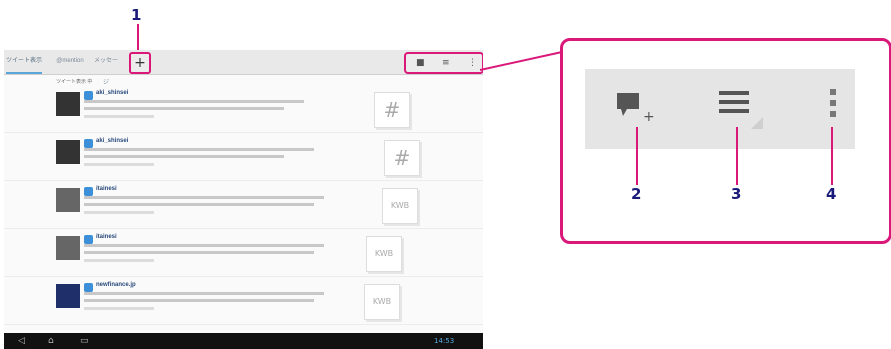 The image size is (891, 349). Describe the element at coordinates (420, 63) in the screenshot. I see `new-tweet-icon: ■` at that location.